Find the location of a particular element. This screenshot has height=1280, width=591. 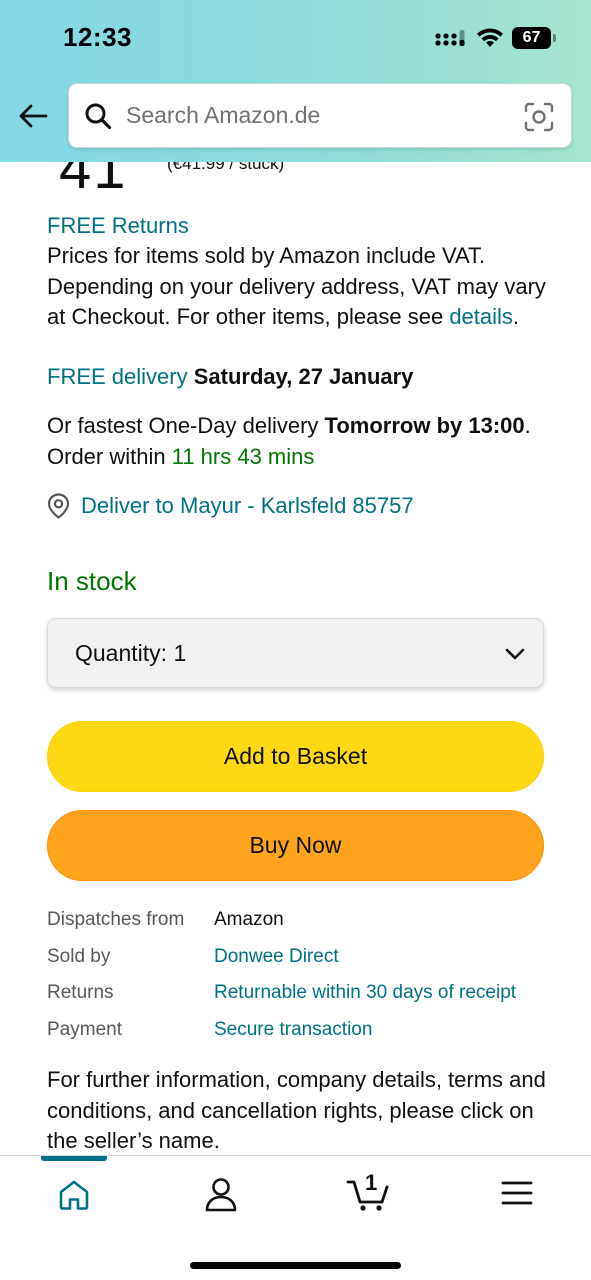

info-label: Returns is located at coordinates (80, 993).